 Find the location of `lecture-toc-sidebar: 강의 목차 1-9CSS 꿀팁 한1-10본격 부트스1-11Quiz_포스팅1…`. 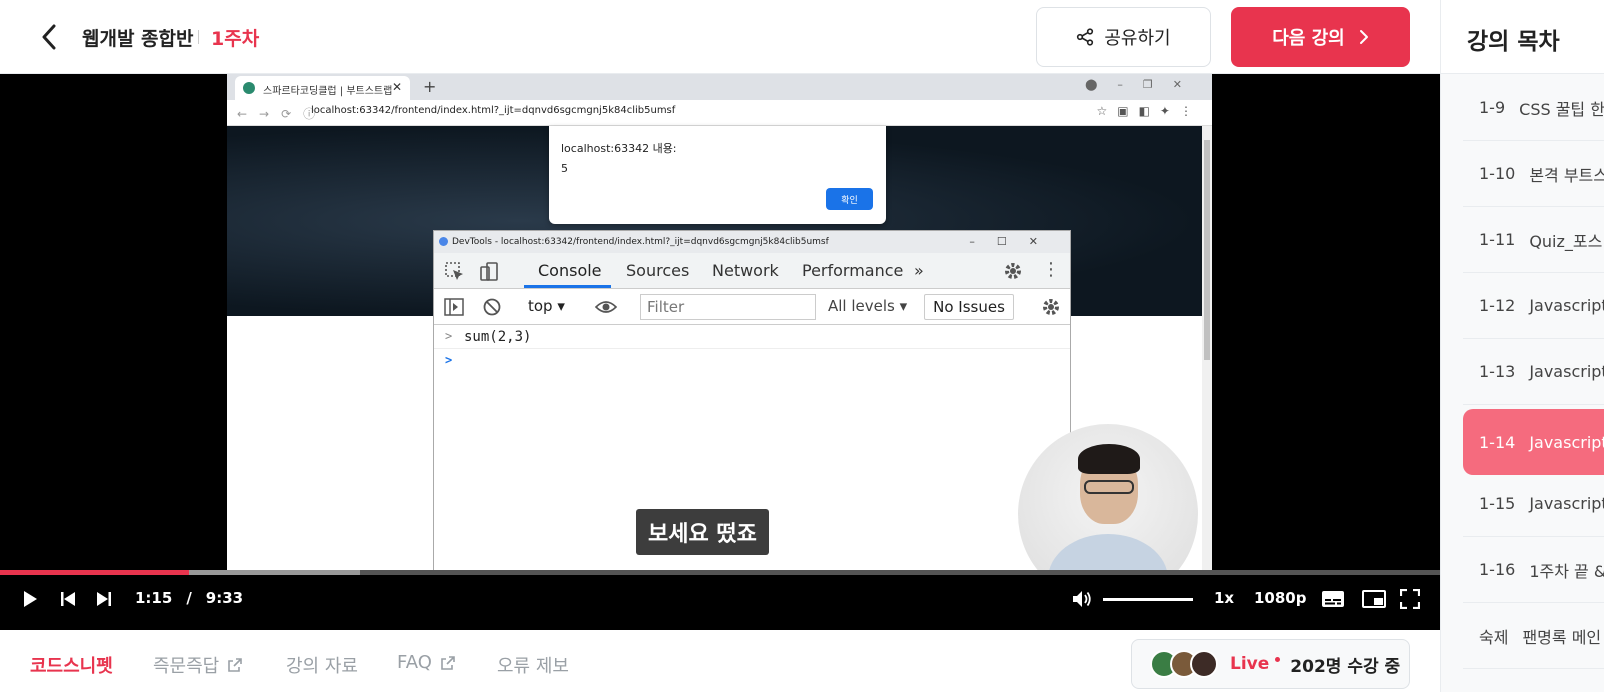

lecture-toc-sidebar: 강의 목차 1-9CSS 꿀팁 한1-10본격 부트스1-11Quiz_포스팅1… is located at coordinates (1522, 346).